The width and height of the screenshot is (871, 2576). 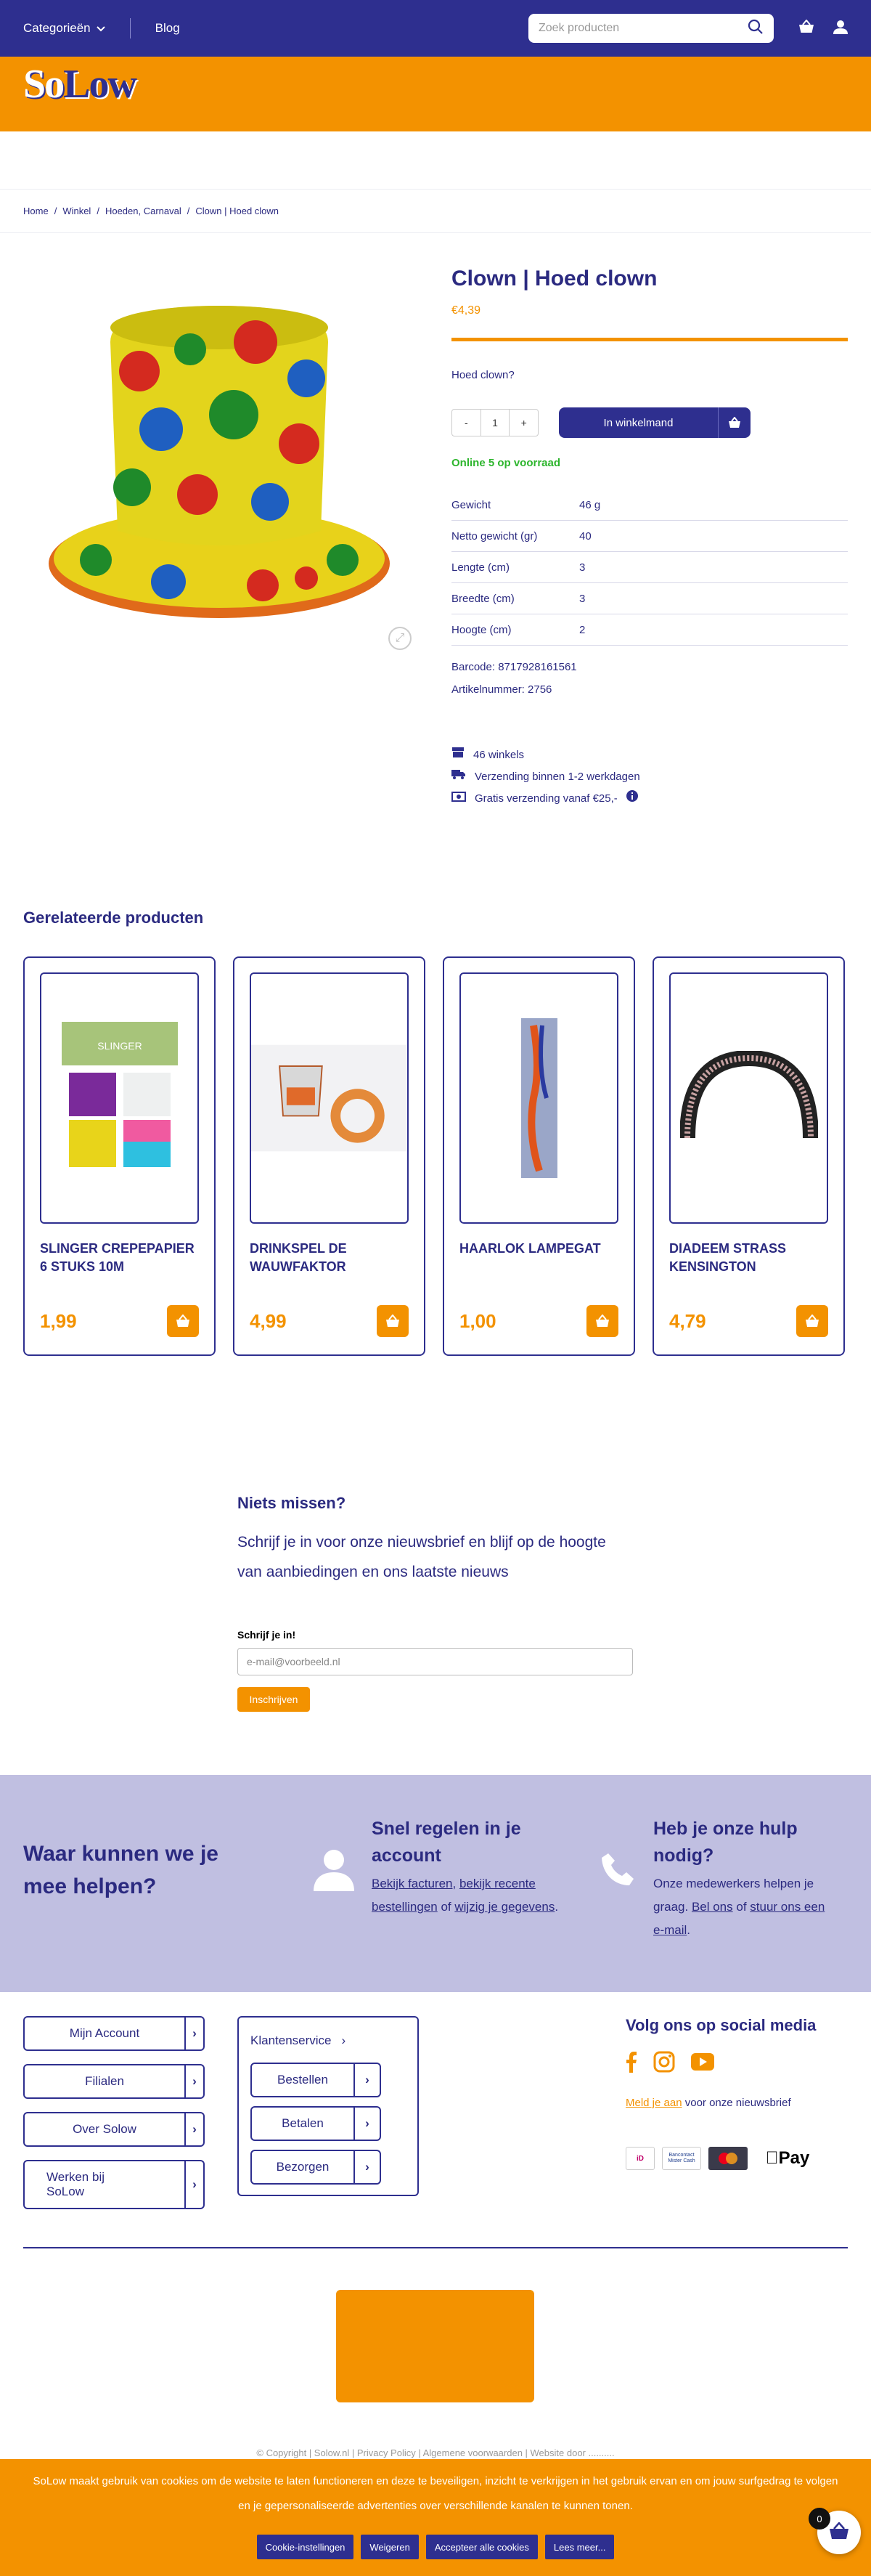 I want to click on nav-divider, so click(x=130, y=28).